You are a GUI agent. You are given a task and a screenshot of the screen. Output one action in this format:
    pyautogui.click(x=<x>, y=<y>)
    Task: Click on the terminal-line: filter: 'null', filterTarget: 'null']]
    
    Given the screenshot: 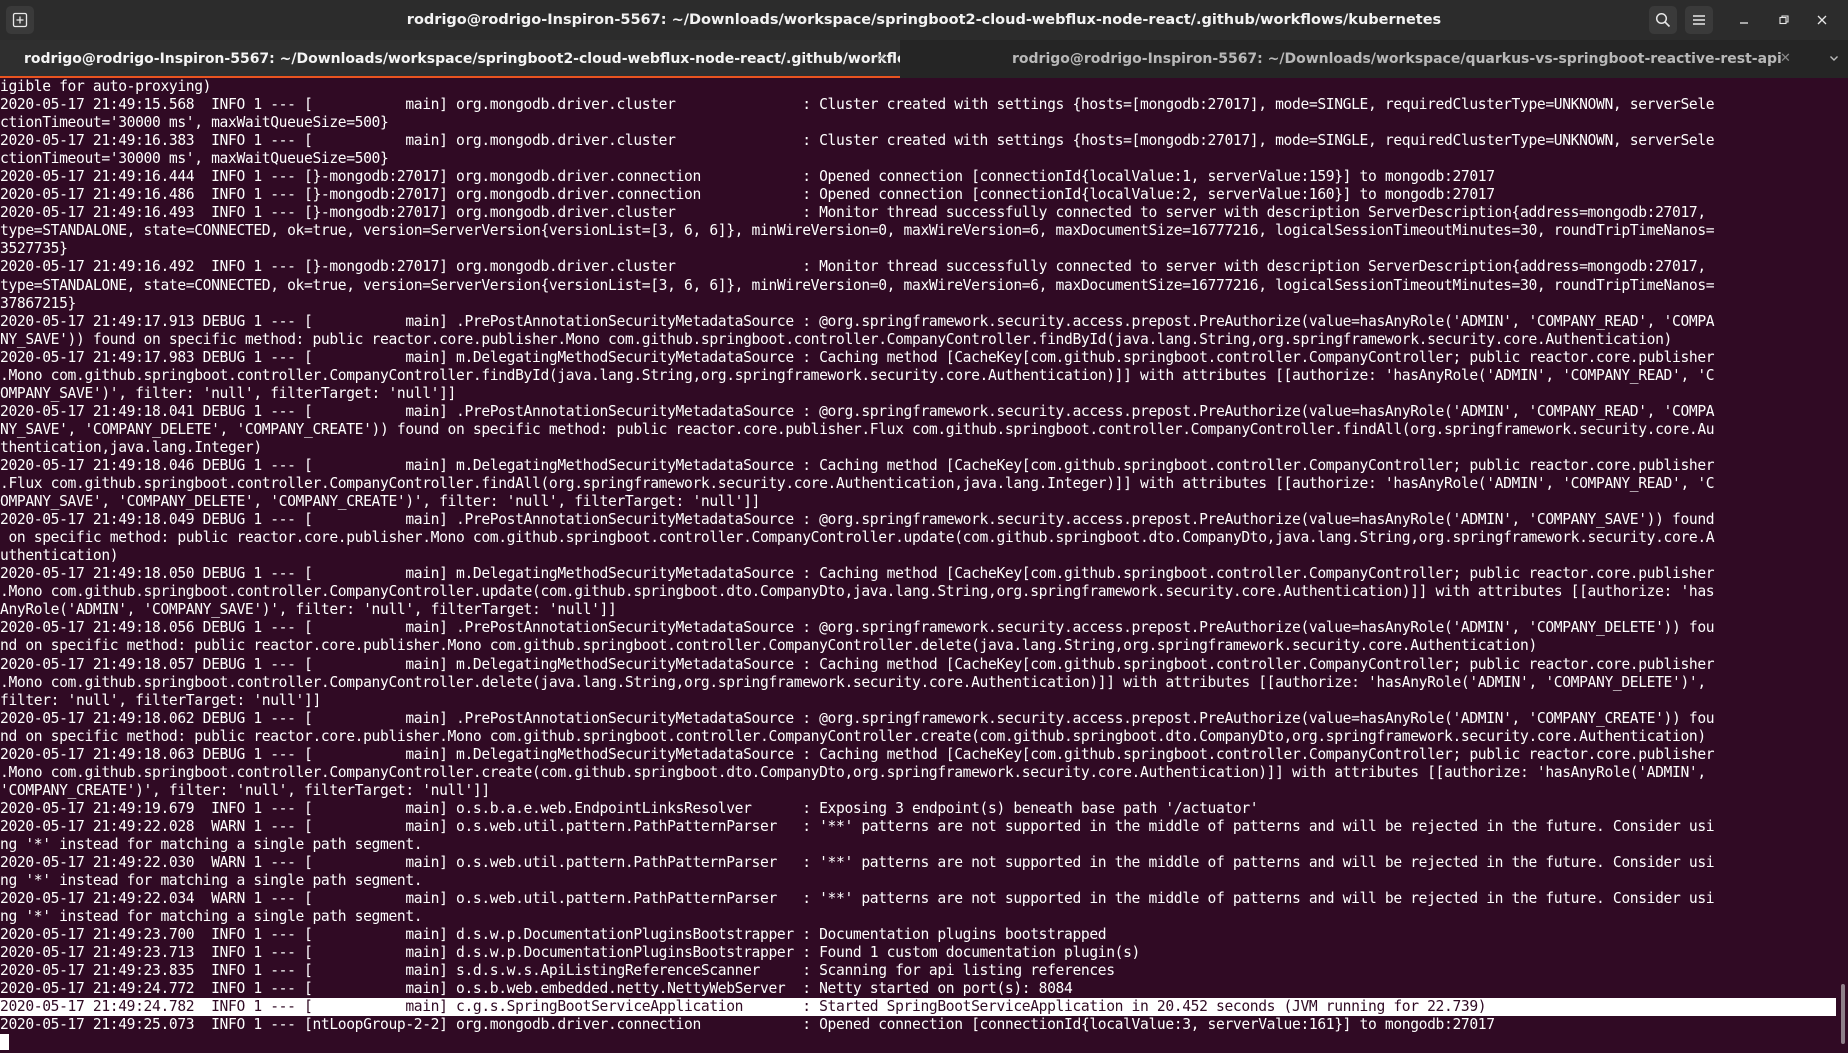 What is the action you would take?
    pyautogui.click(x=160, y=700)
    